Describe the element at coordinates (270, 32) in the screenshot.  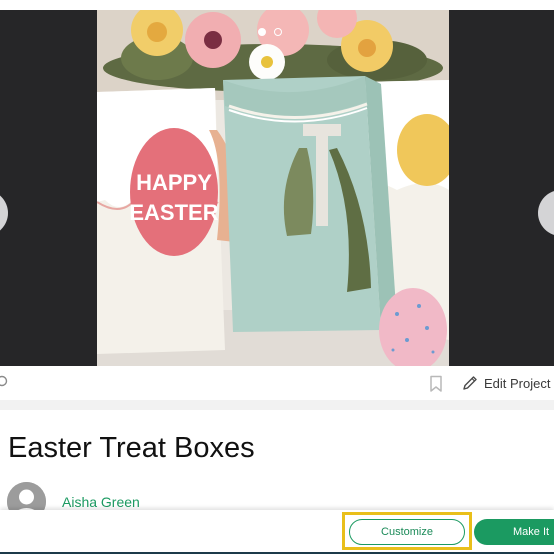
I see `carousel-dots` at that location.